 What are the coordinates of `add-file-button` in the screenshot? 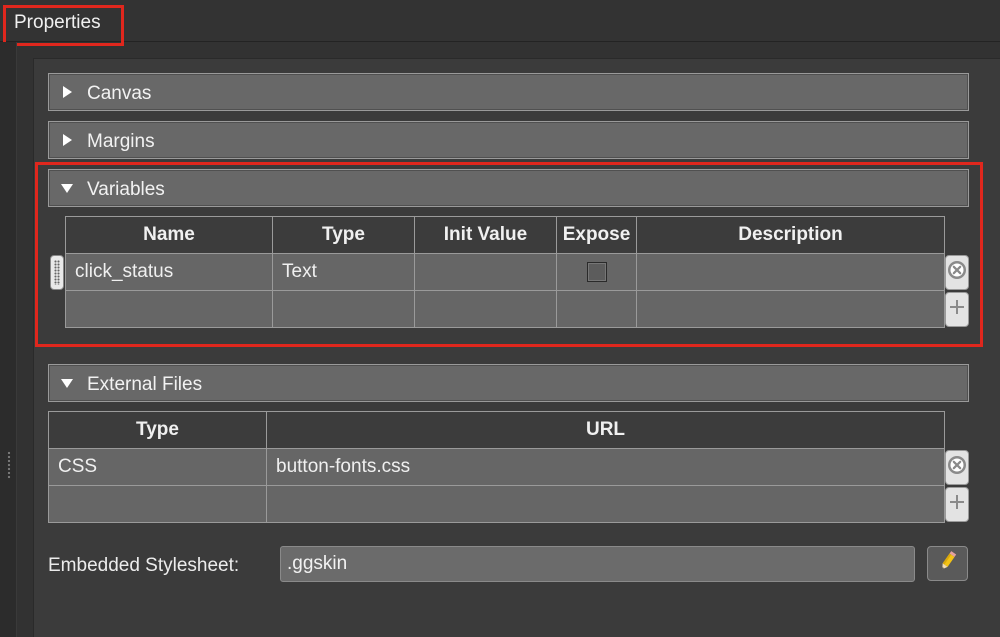 It's located at (957, 504).